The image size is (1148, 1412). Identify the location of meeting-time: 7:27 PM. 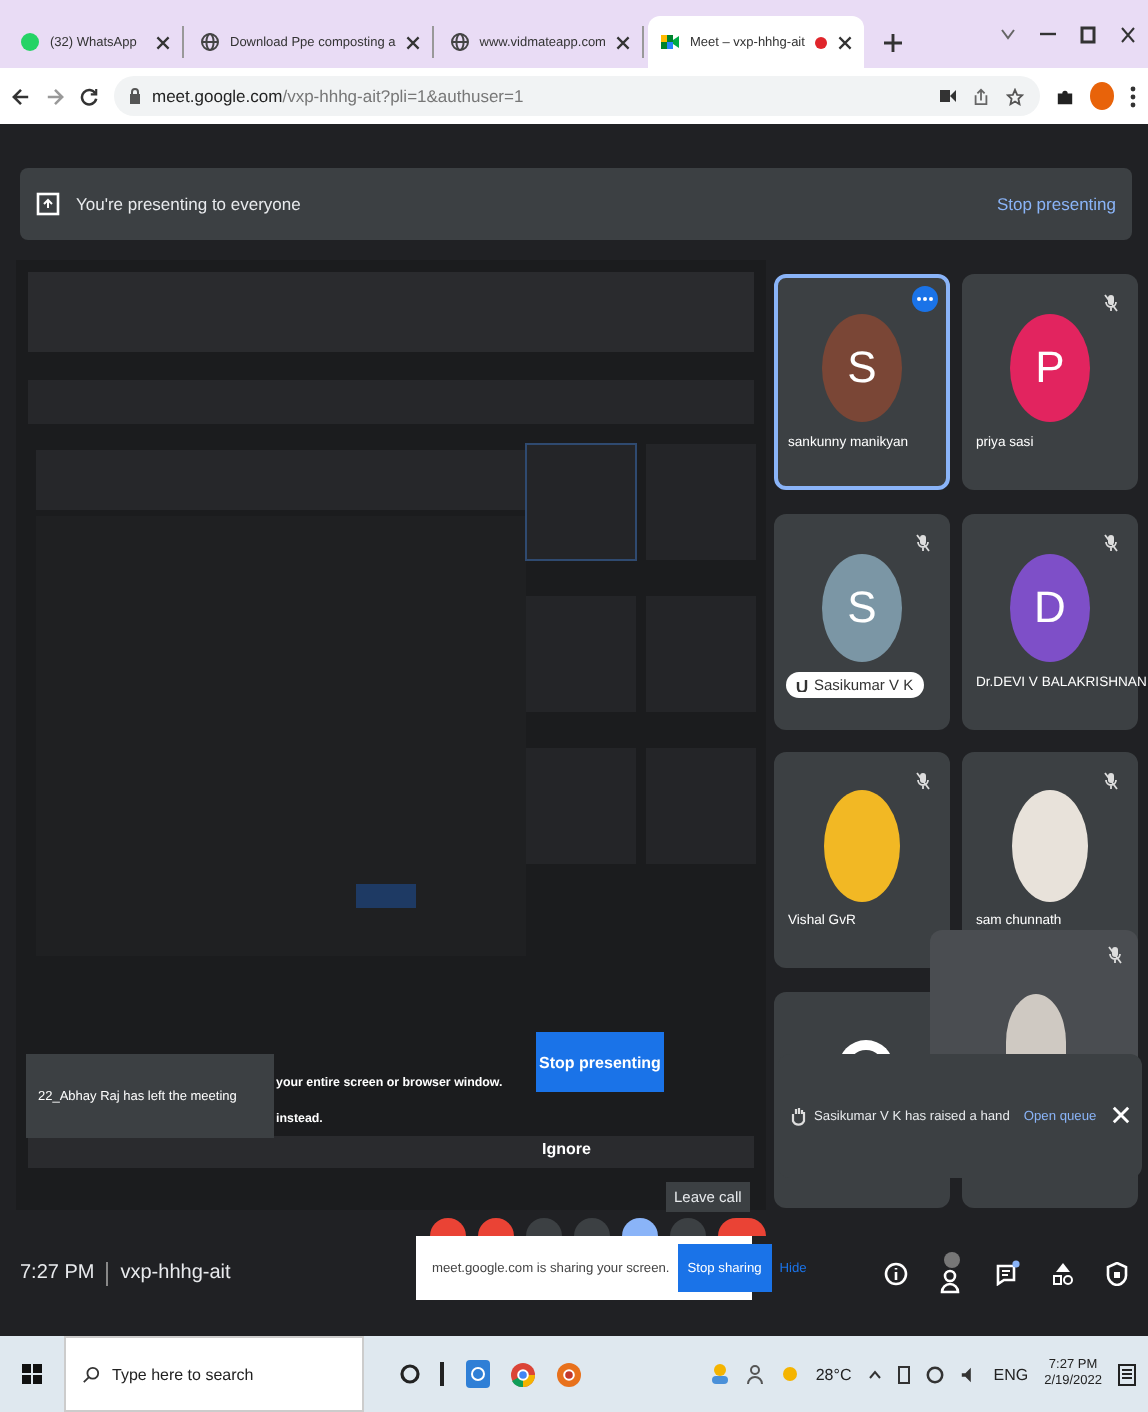
(57, 1273).